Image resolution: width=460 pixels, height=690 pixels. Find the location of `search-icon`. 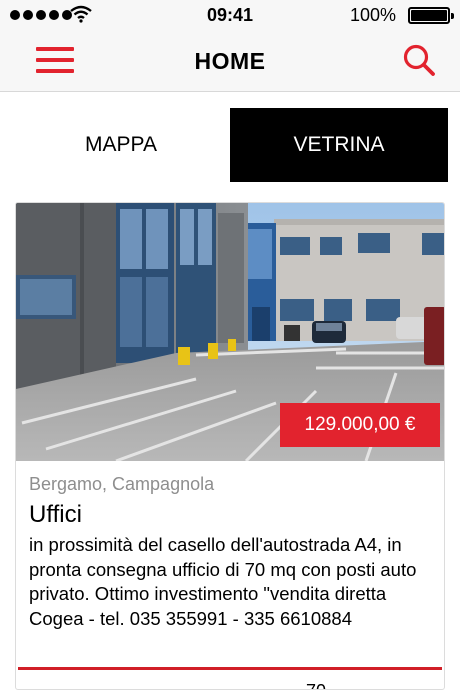

search-icon is located at coordinates (419, 60).